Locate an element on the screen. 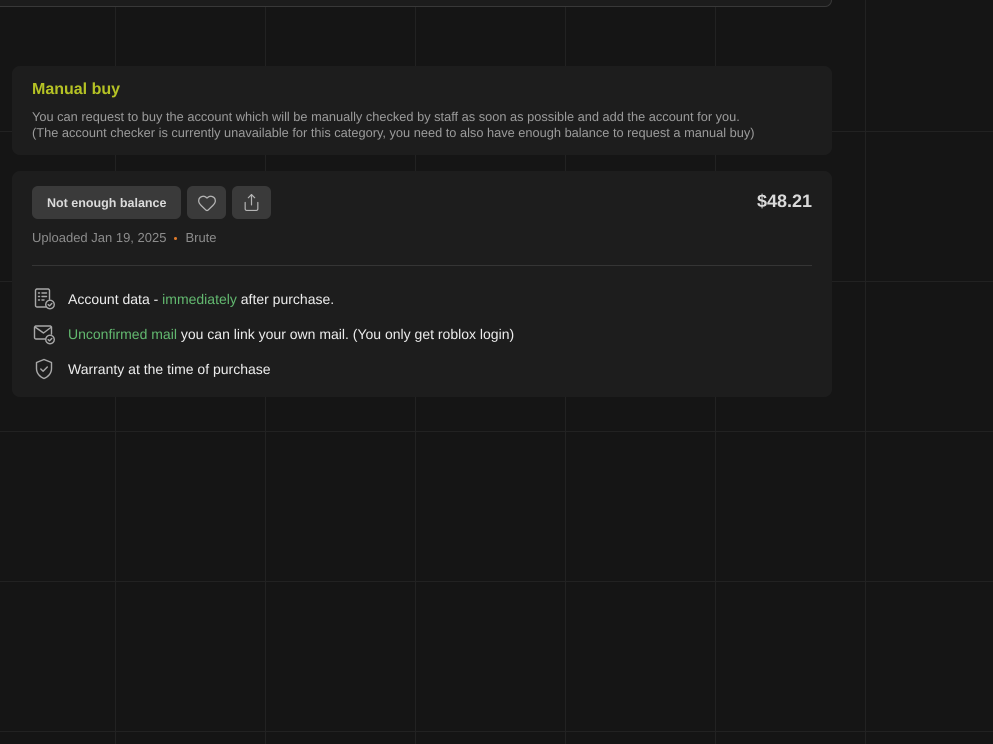 This screenshot has width=993, height=744. price: $48.21 is located at coordinates (784, 201).